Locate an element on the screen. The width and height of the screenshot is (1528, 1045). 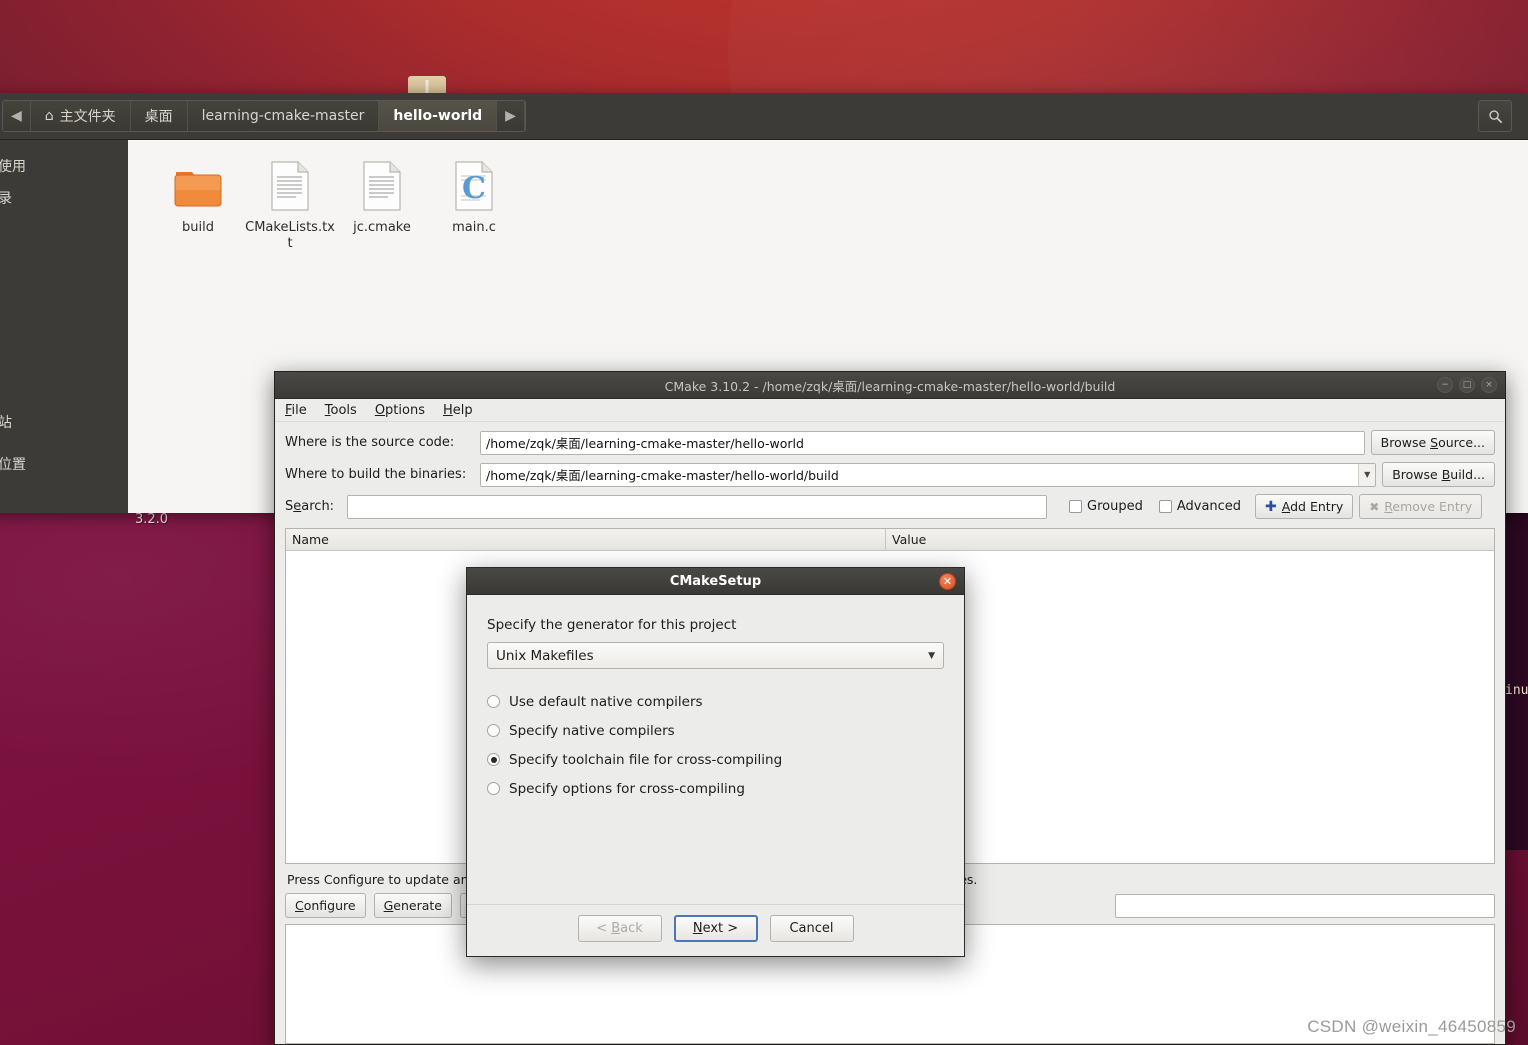
back-label: < Back is located at coordinates (619, 928).